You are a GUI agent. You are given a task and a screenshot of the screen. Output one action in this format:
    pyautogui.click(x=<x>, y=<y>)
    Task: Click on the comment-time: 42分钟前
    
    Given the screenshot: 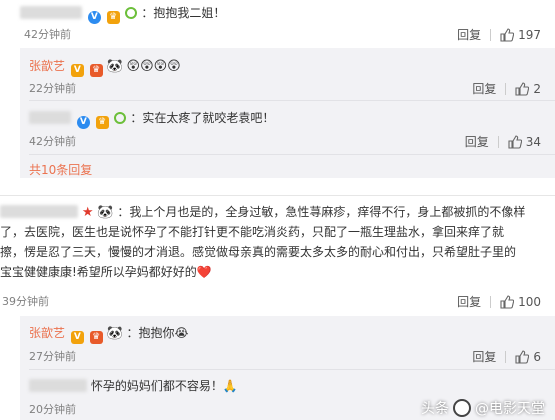 What is the action you would take?
    pyautogui.click(x=47, y=34)
    